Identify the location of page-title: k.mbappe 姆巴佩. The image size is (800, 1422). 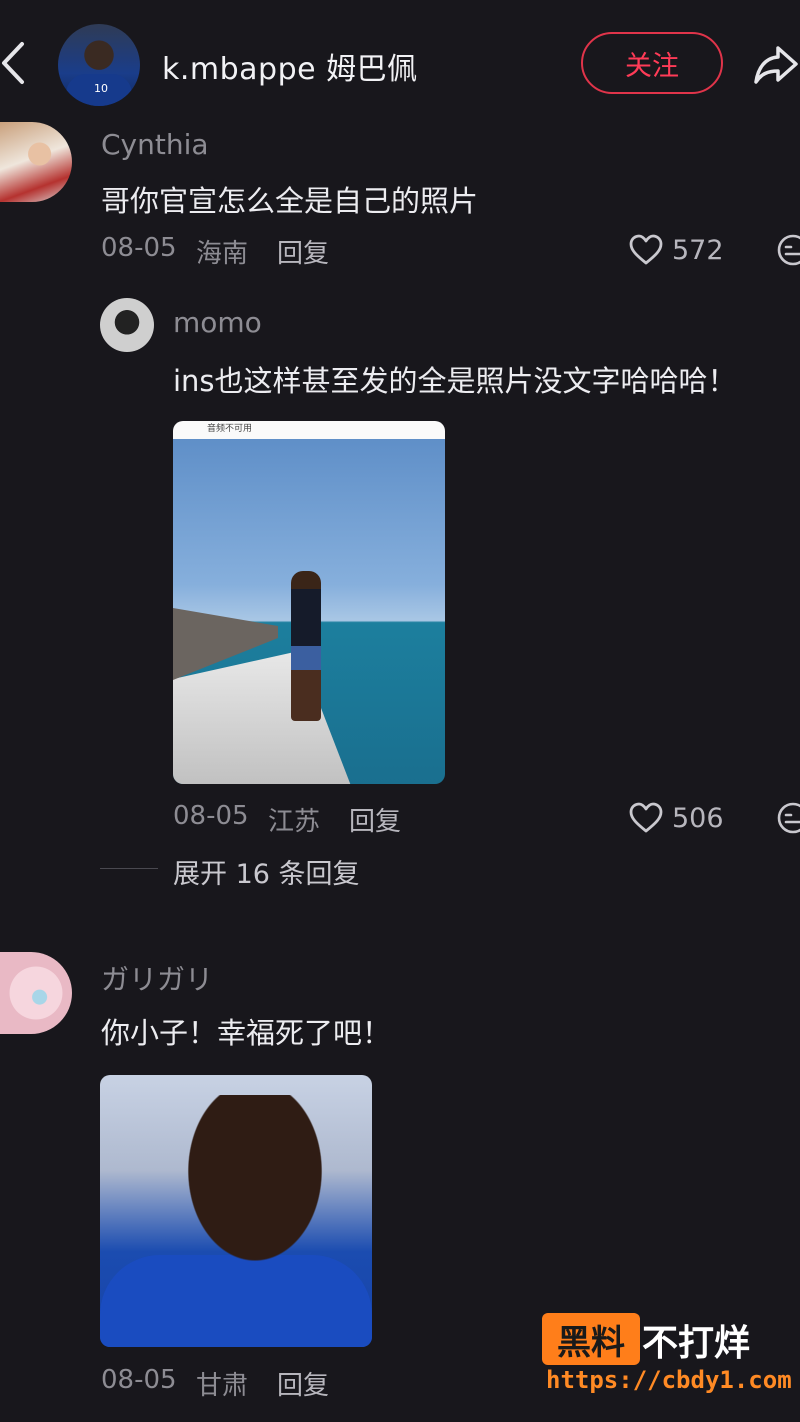
(290, 66).